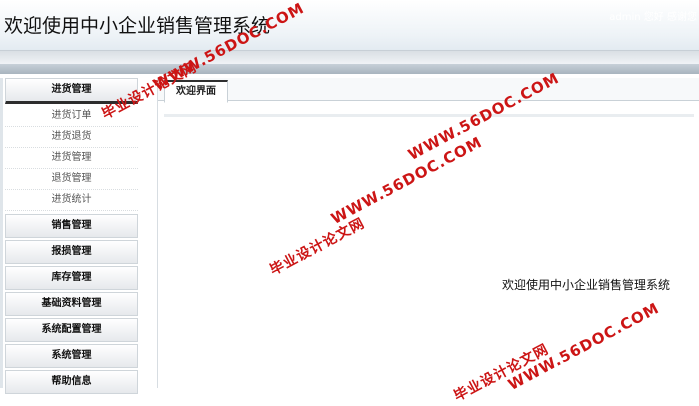  I want to click on tab-bar: 欢迎界面, so click(428, 90).